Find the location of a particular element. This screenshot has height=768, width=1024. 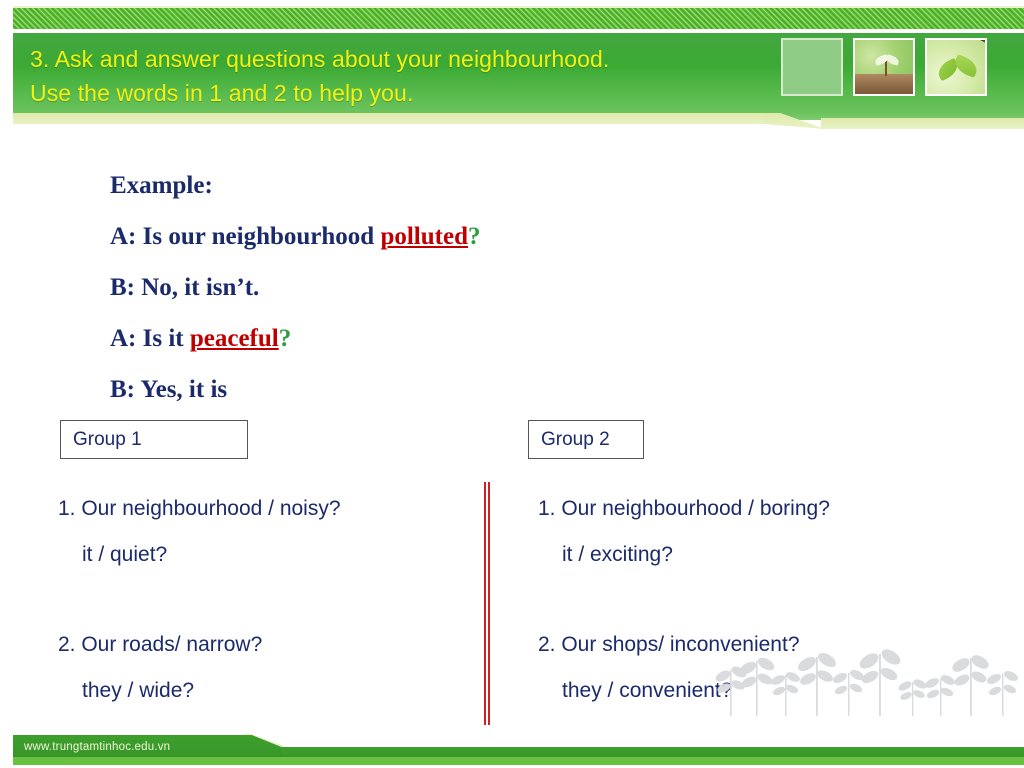

group-2-item-1-main: 1. Our neighbourhood / boring? is located at coordinates (684, 508).